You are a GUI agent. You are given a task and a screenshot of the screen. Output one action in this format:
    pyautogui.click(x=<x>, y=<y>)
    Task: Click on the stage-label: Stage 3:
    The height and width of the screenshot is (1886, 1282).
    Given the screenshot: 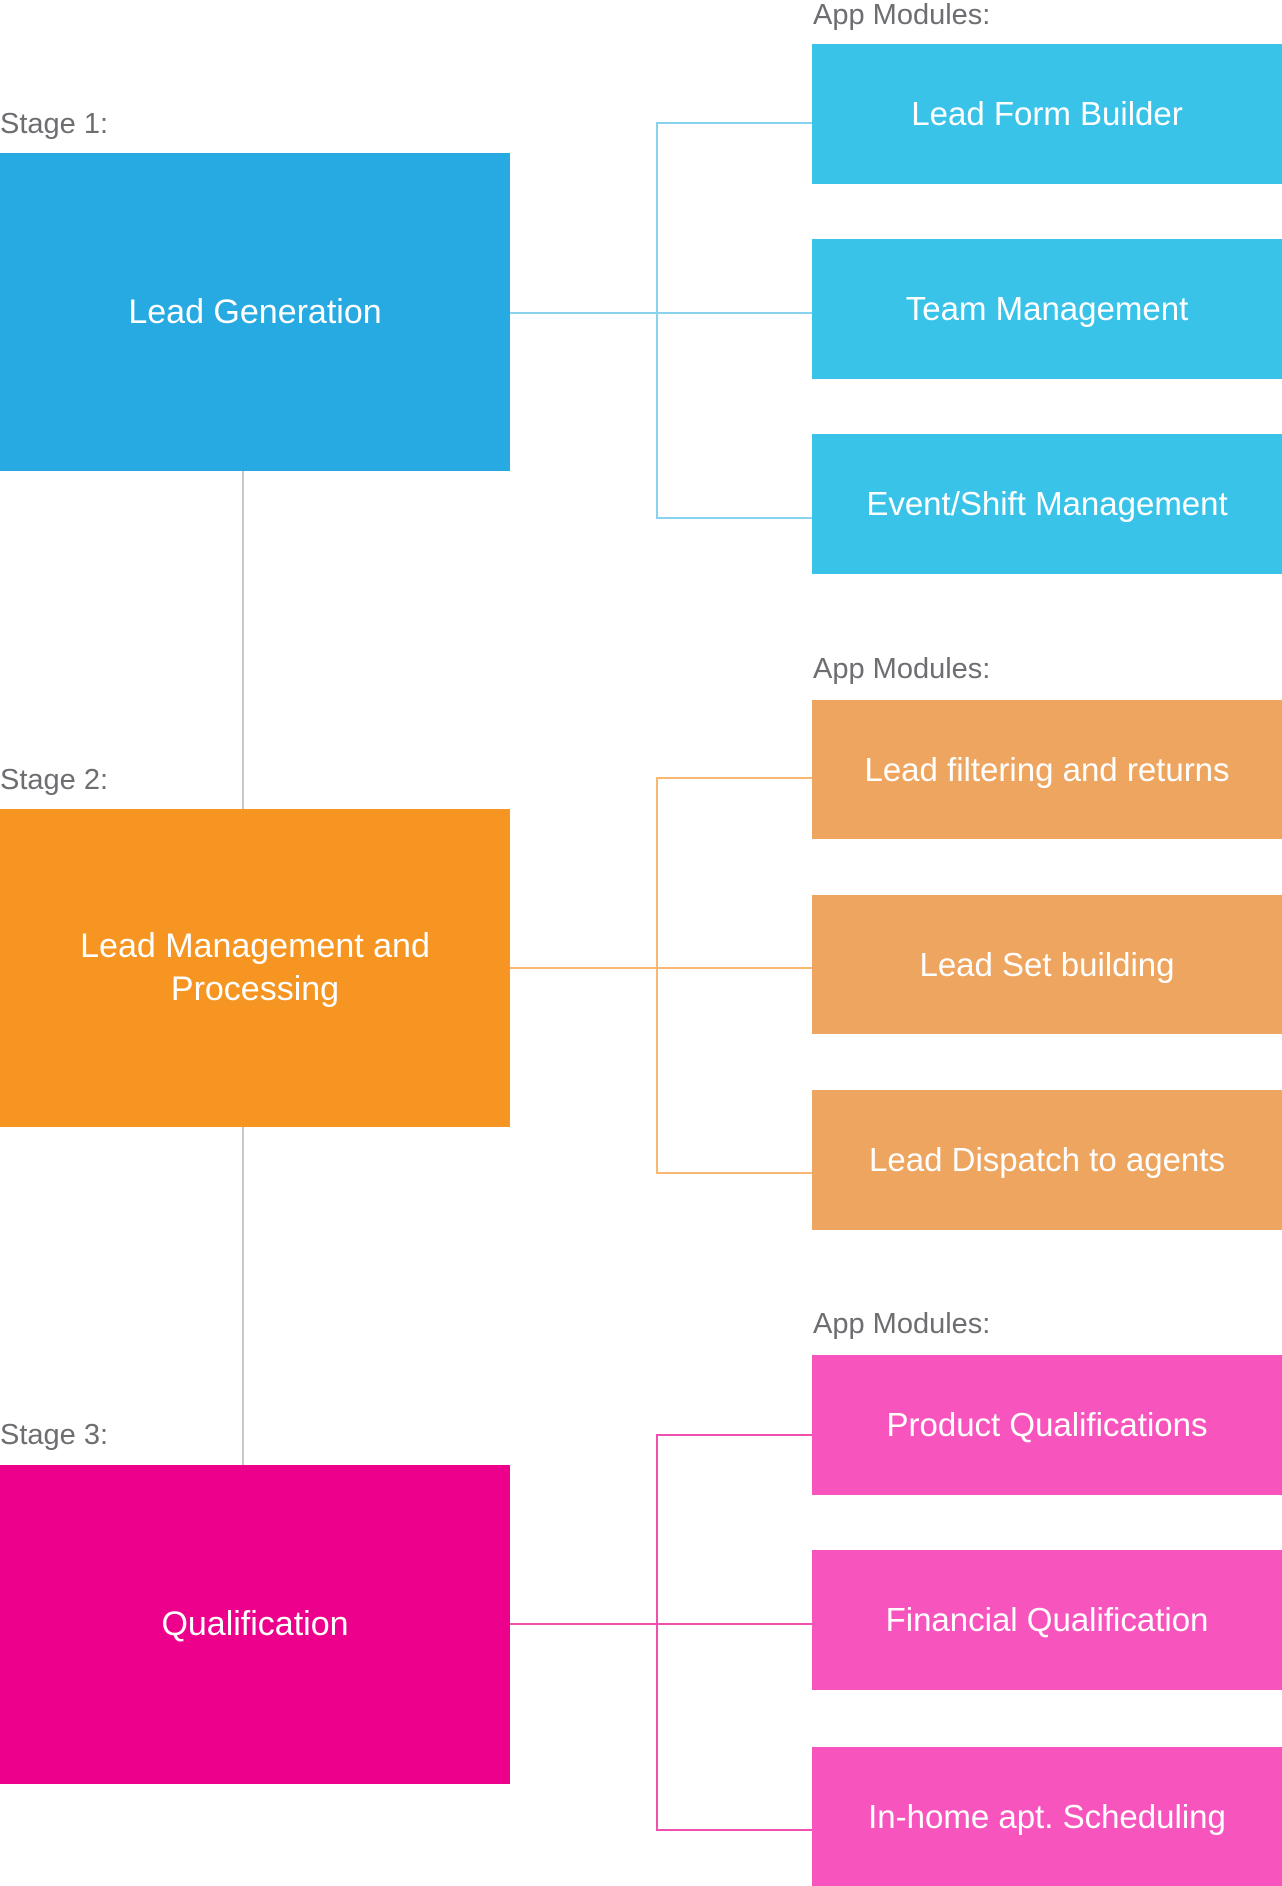 What is the action you would take?
    pyautogui.click(x=54, y=1435)
    